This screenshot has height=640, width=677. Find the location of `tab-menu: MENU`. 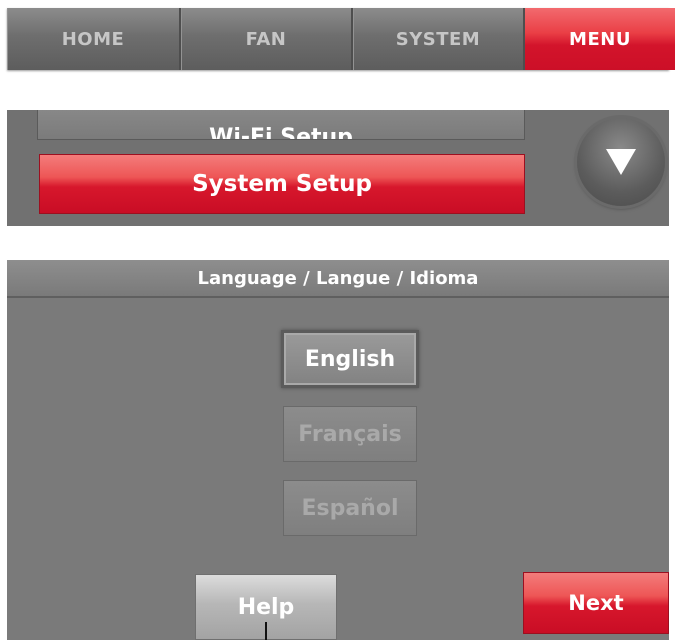

tab-menu: MENU is located at coordinates (600, 39).